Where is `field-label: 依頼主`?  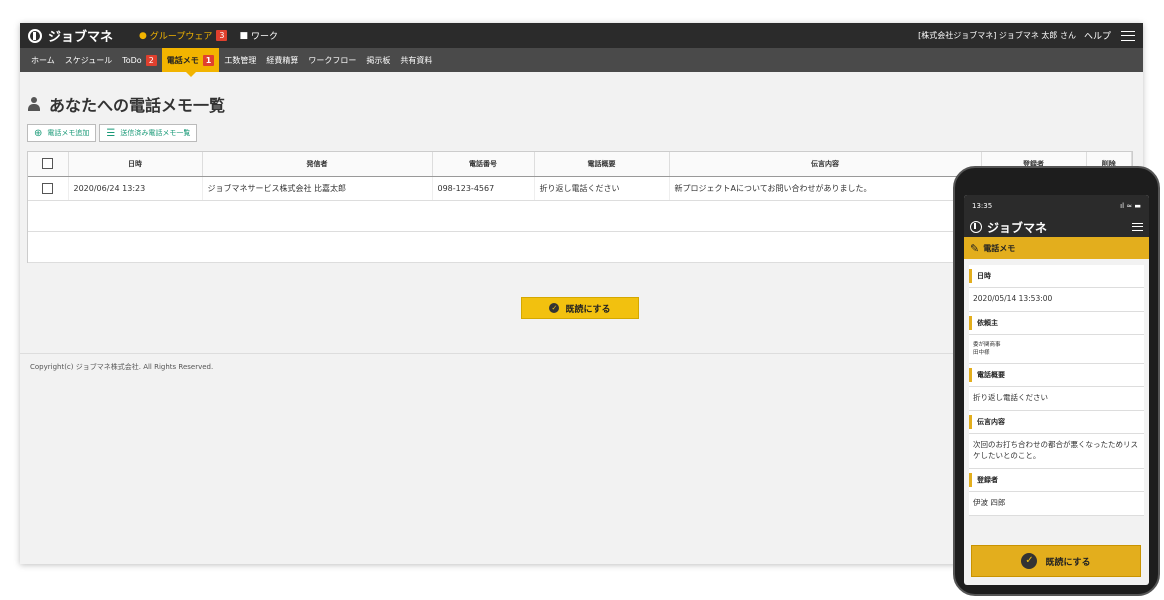
field-label: 依頼主 is located at coordinates (1056, 322).